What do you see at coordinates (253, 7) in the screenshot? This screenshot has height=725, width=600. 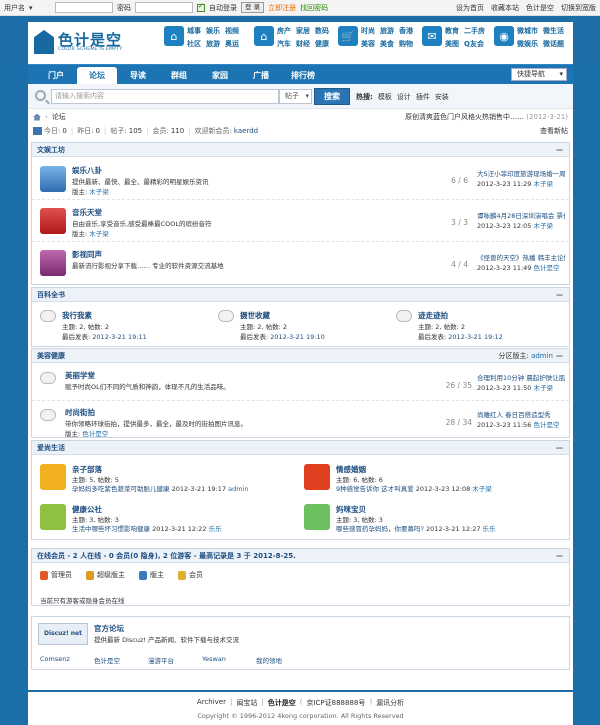 I see `login-button: 登 录` at bounding box center [253, 7].